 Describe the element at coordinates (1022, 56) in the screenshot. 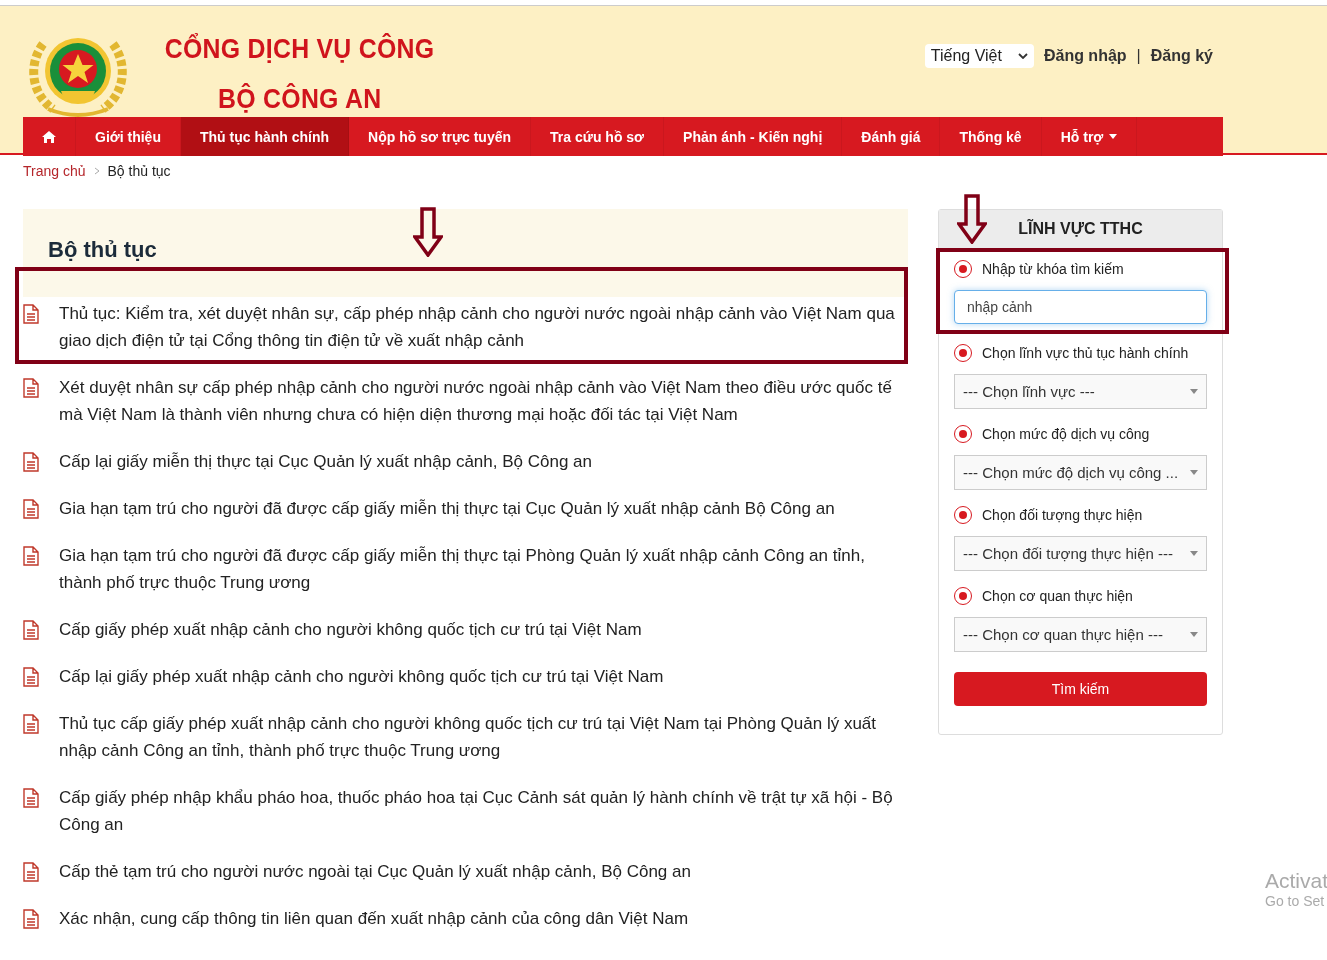

I see `chevron-down-icon` at that location.